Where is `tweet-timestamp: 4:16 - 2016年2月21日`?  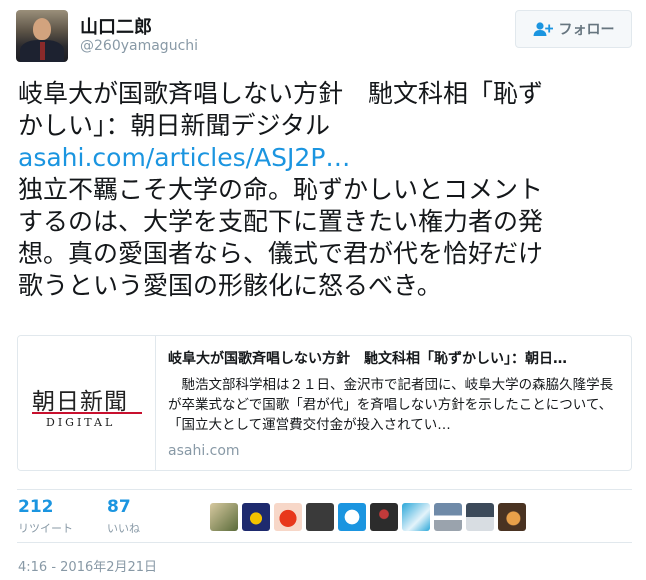 tweet-timestamp: 4:16 - 2016年2月21日 is located at coordinates (87, 565).